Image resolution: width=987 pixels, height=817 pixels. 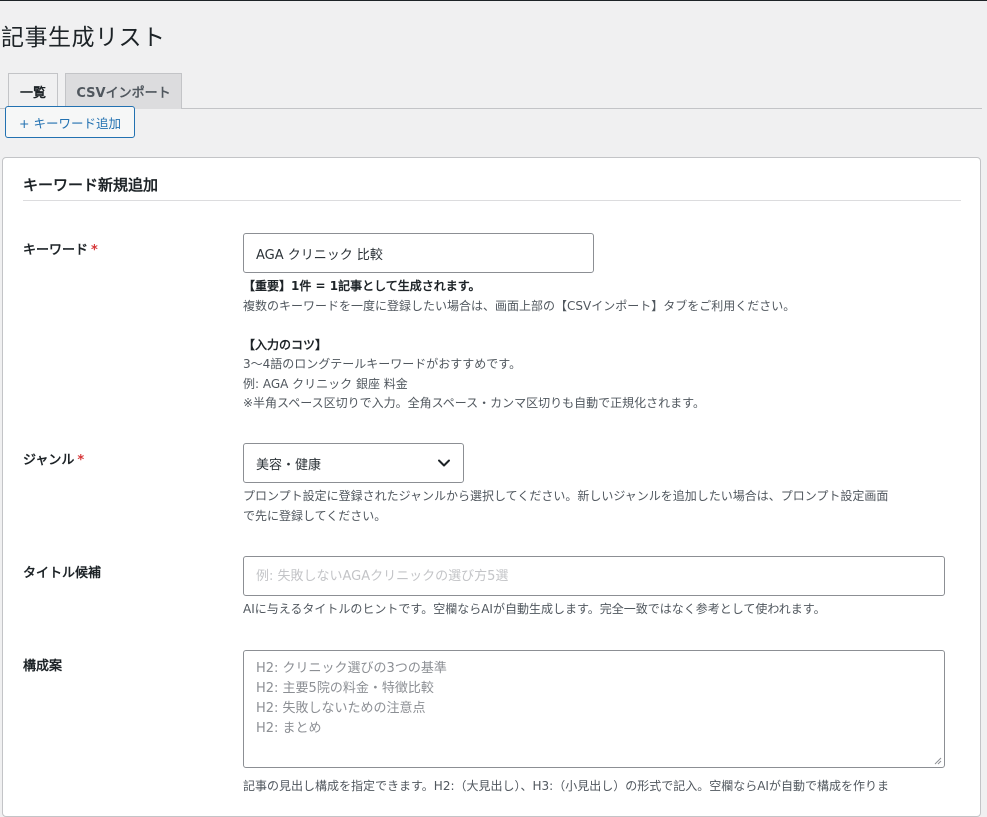 What do you see at coordinates (33, 91) in the screenshot?
I see `tab-list: 一覧` at bounding box center [33, 91].